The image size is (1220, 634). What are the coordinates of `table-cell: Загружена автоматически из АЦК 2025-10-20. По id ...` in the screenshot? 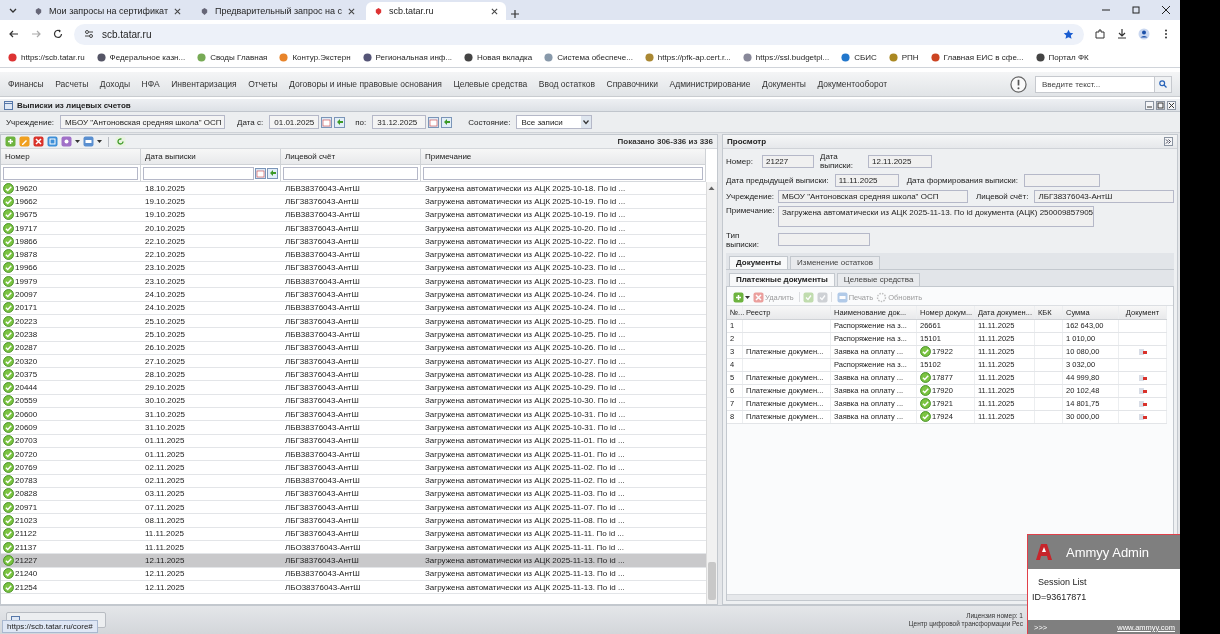 It's located at (525, 228).